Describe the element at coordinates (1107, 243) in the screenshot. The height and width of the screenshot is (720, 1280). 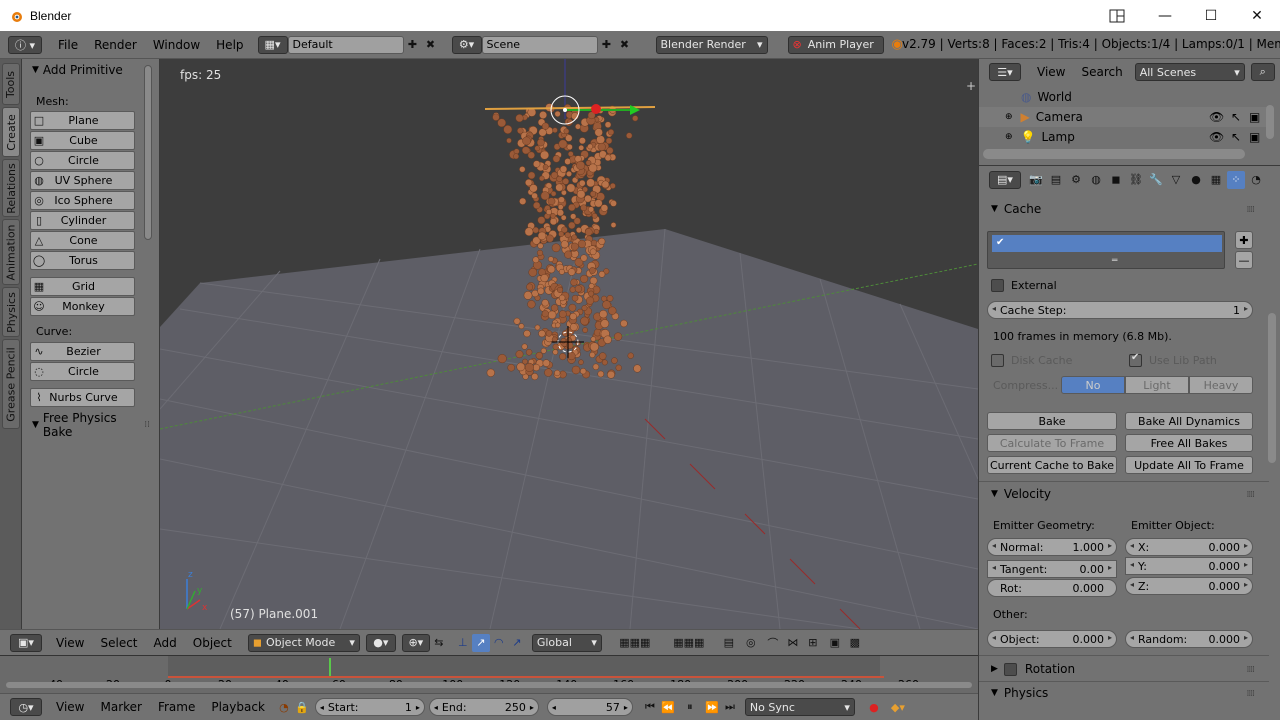
I see `point-cache-item: ✔` at that location.